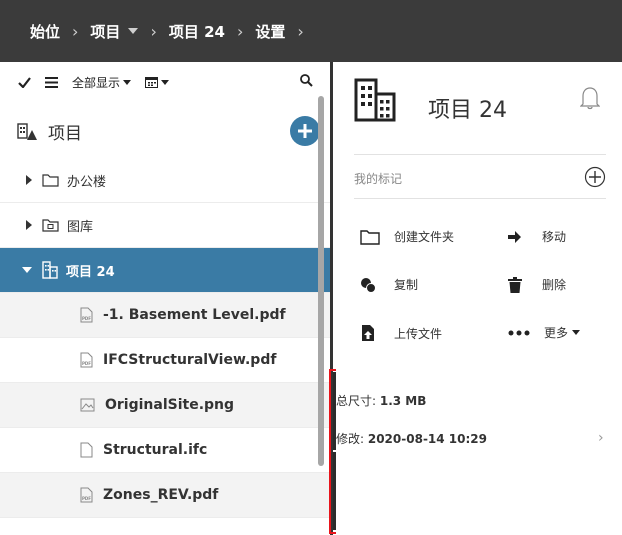 The width and height of the screenshot is (622, 535). What do you see at coordinates (537, 284) in the screenshot?
I see `delete-button: 删除` at bounding box center [537, 284].